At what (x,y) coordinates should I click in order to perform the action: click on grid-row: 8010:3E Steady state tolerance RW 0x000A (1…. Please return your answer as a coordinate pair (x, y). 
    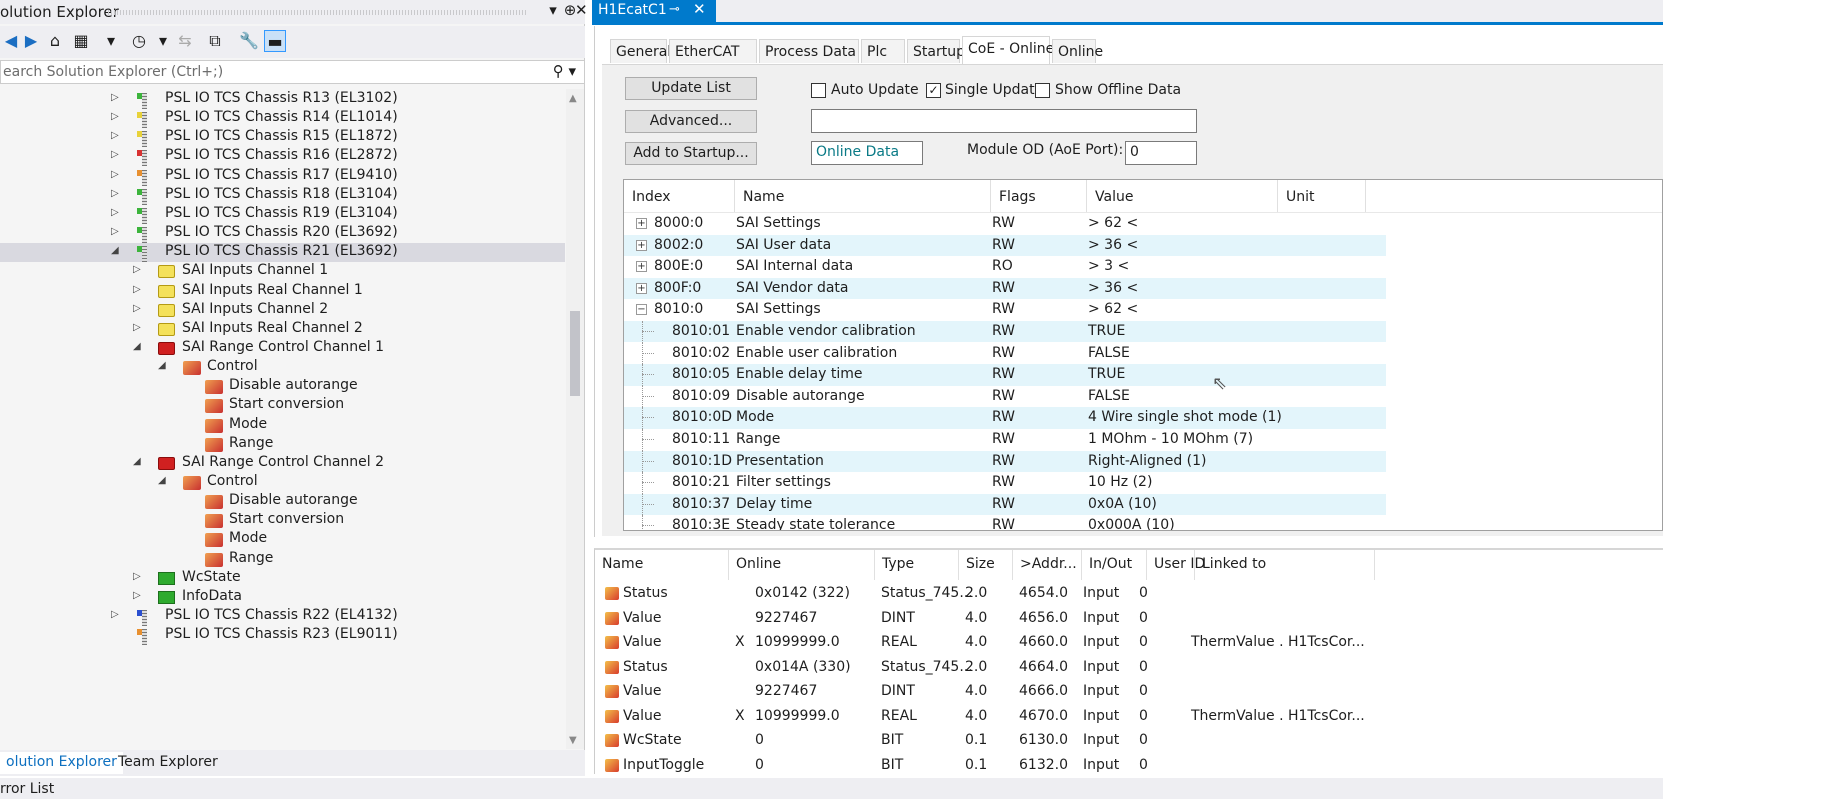
    Looking at the image, I should click on (1143, 522).